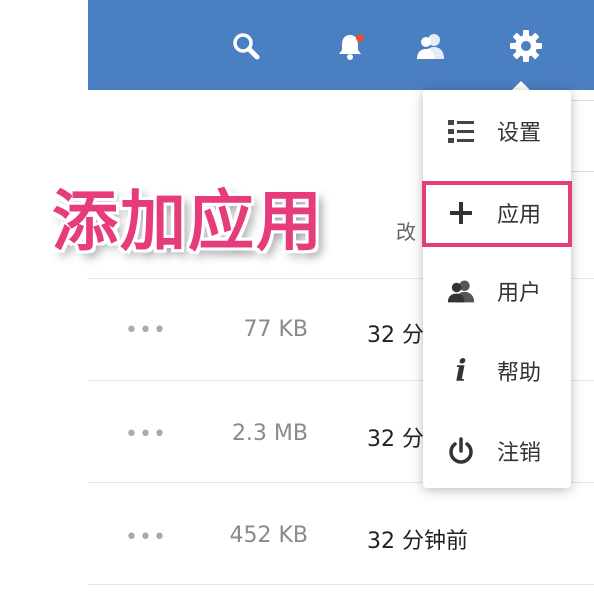  What do you see at coordinates (269, 433) in the screenshot?
I see `file-size: 2.3 MB` at bounding box center [269, 433].